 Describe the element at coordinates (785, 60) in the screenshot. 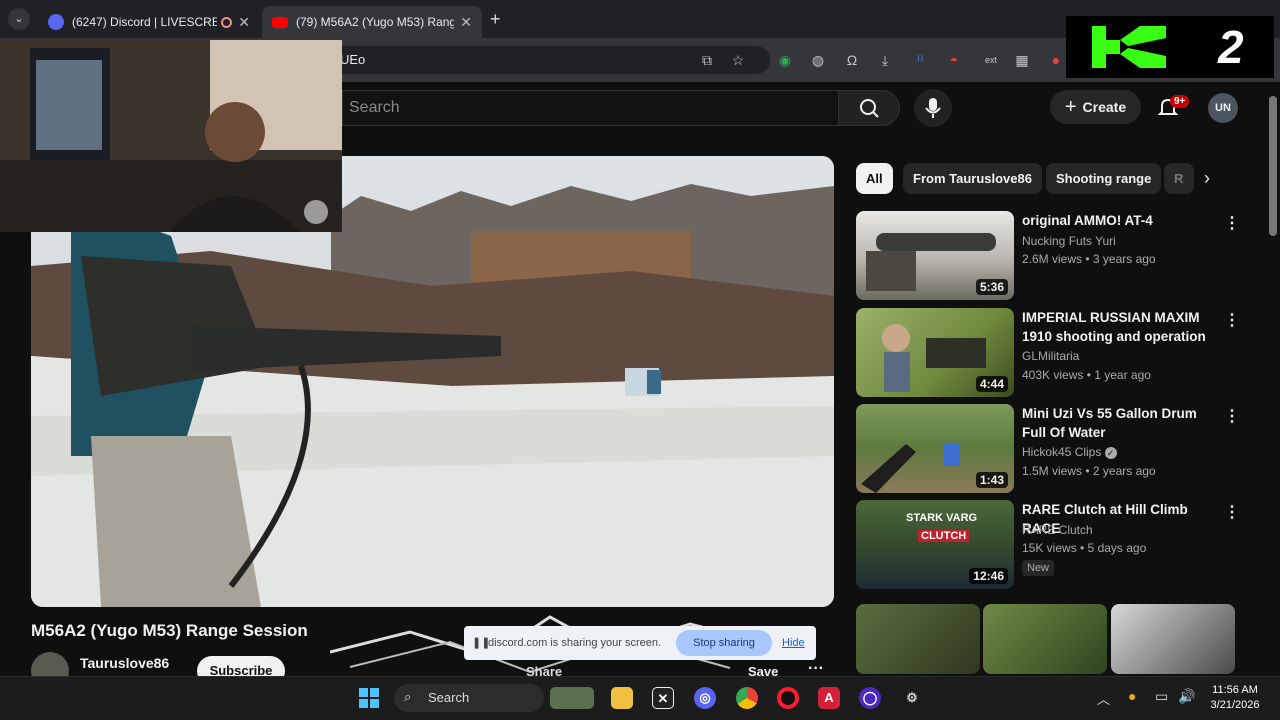

I see `extension-green-icon: ◉` at that location.